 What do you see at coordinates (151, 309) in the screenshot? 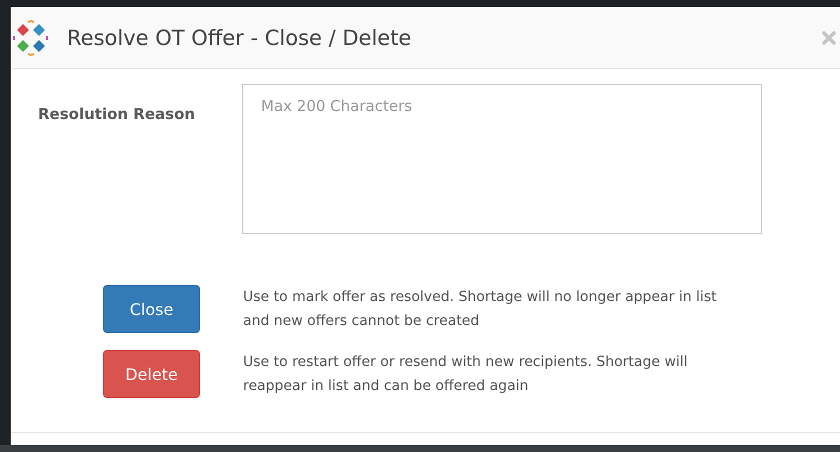
I see `close-button: Close` at bounding box center [151, 309].